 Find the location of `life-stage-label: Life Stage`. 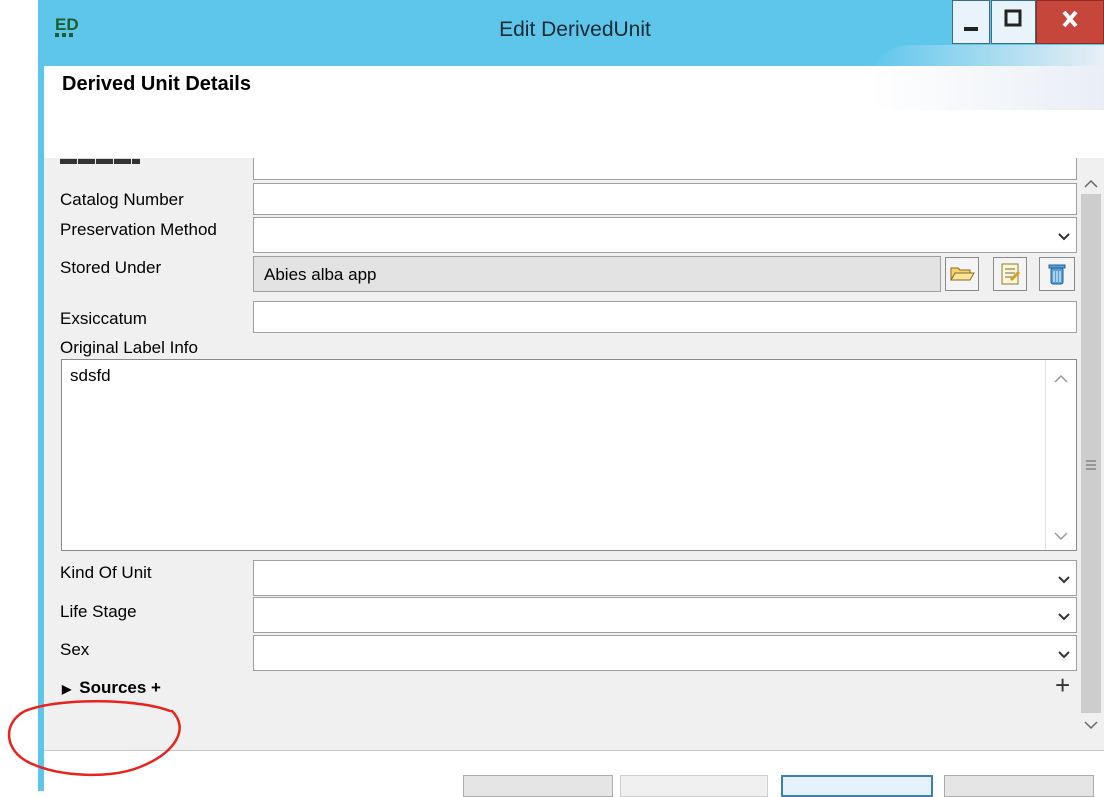

life-stage-label: Life Stage is located at coordinates (98, 611).